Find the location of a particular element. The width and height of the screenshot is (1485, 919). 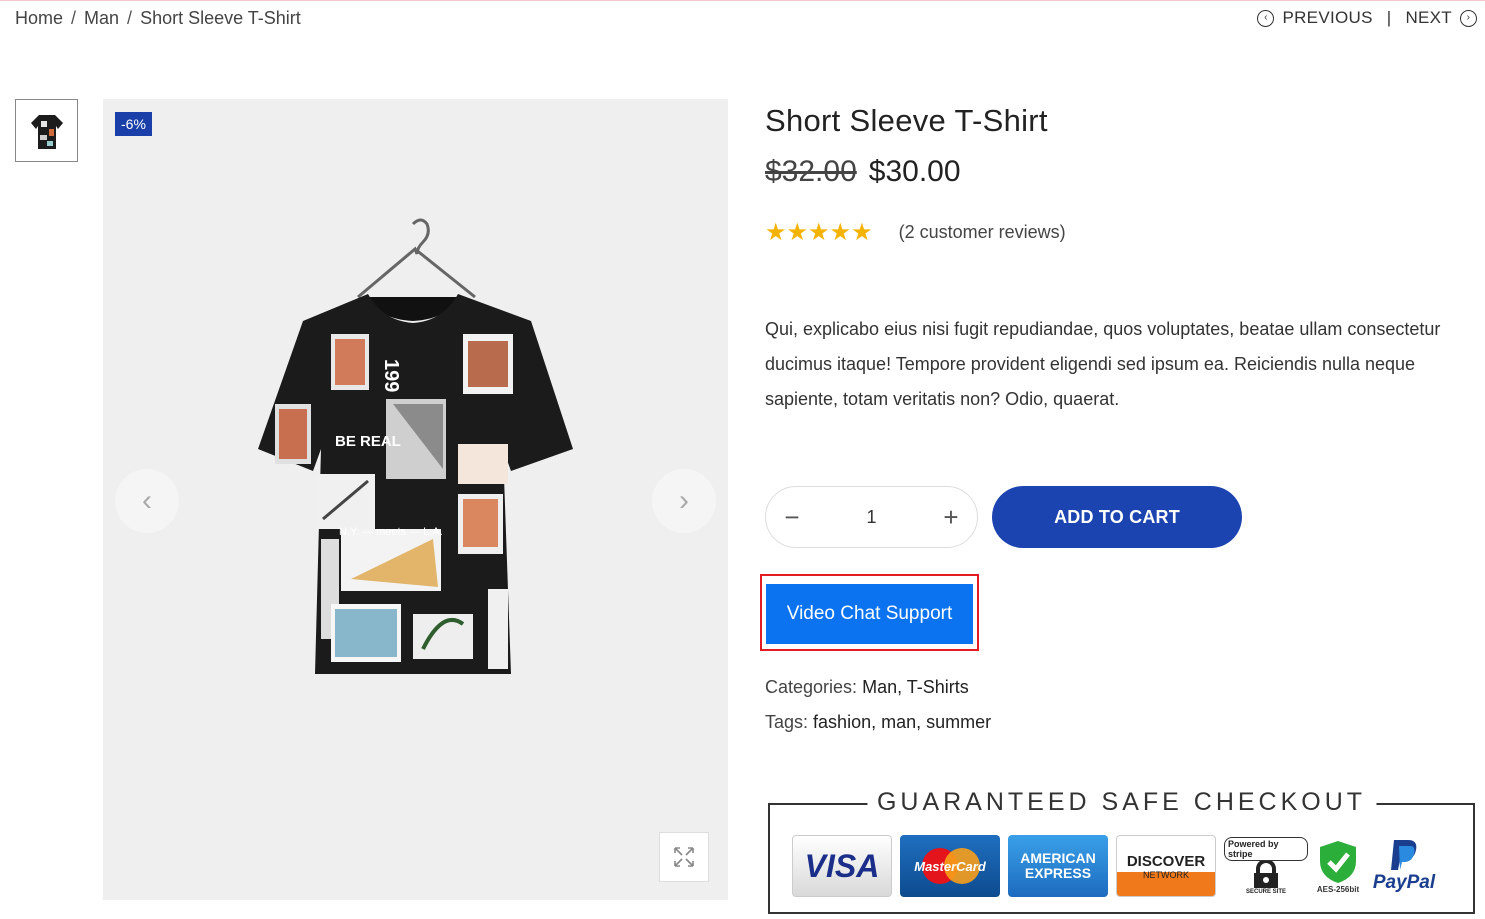

stripe-secure-logo: Powered by stripe SECURE SITE is located at coordinates (1266, 866).